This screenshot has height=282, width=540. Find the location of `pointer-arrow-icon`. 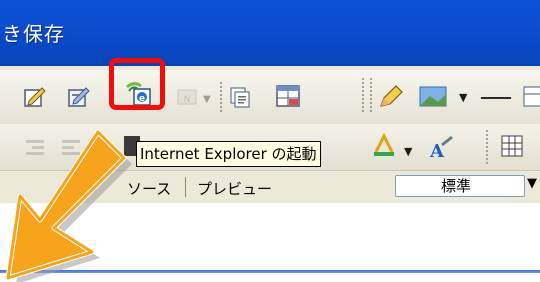

pointer-arrow-icon is located at coordinates (68, 205).